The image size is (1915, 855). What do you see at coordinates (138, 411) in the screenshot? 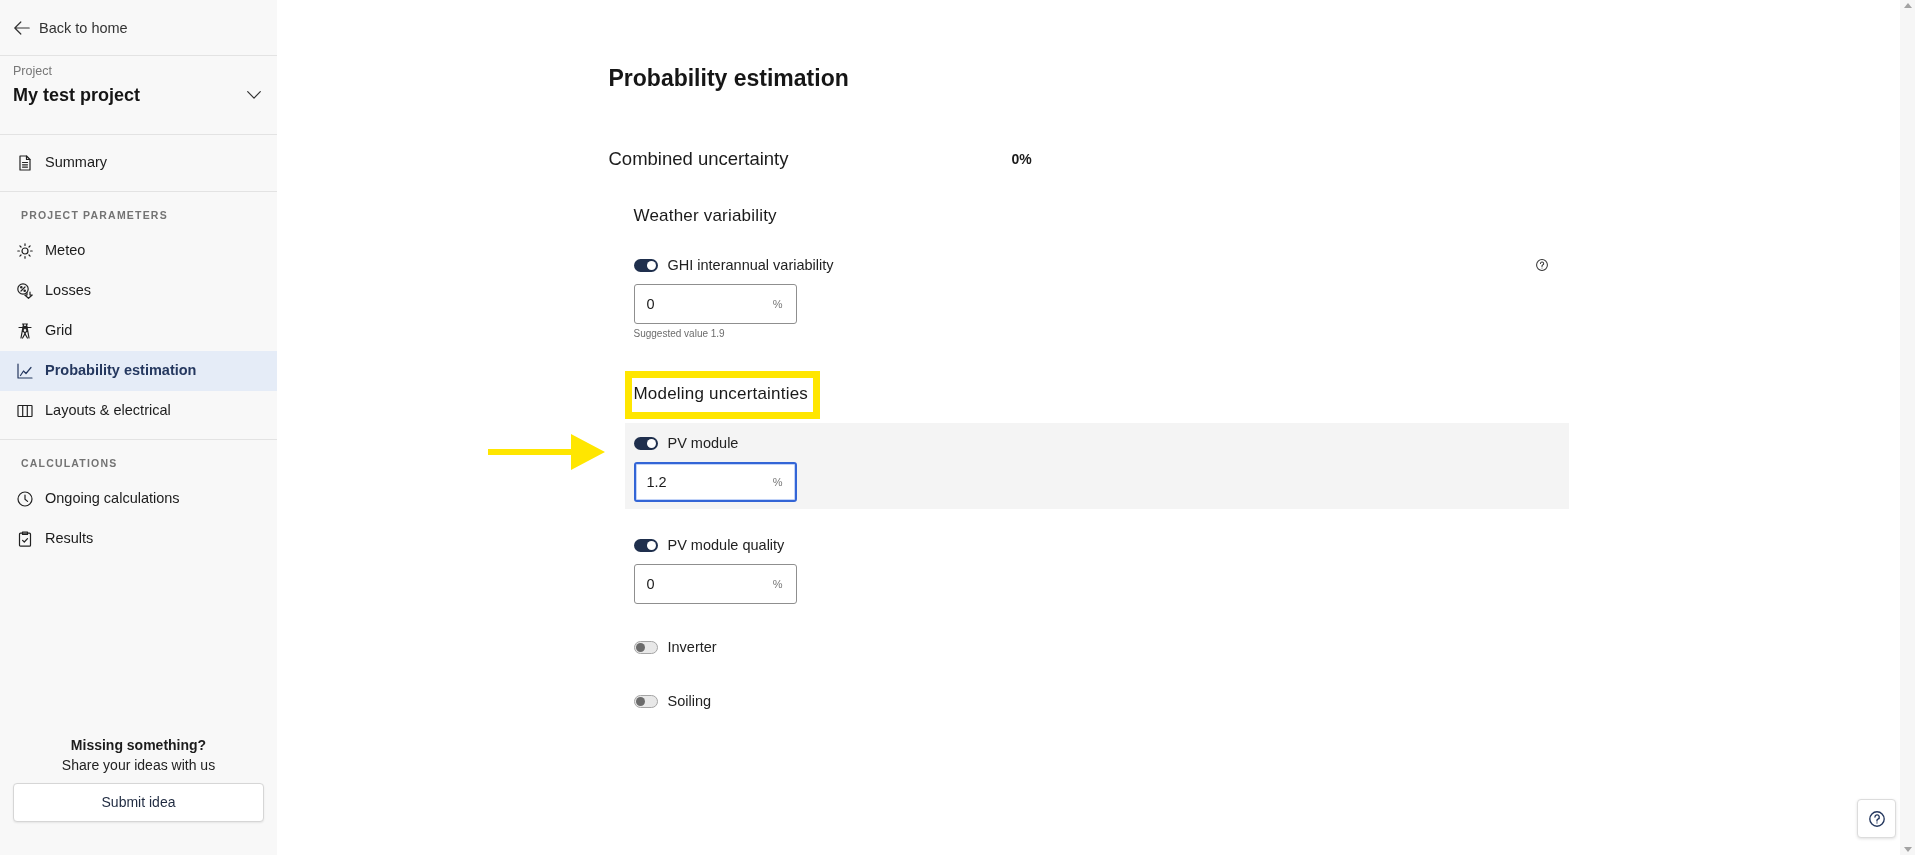
I see `sidebar-item: Layouts & electrical` at bounding box center [138, 411].